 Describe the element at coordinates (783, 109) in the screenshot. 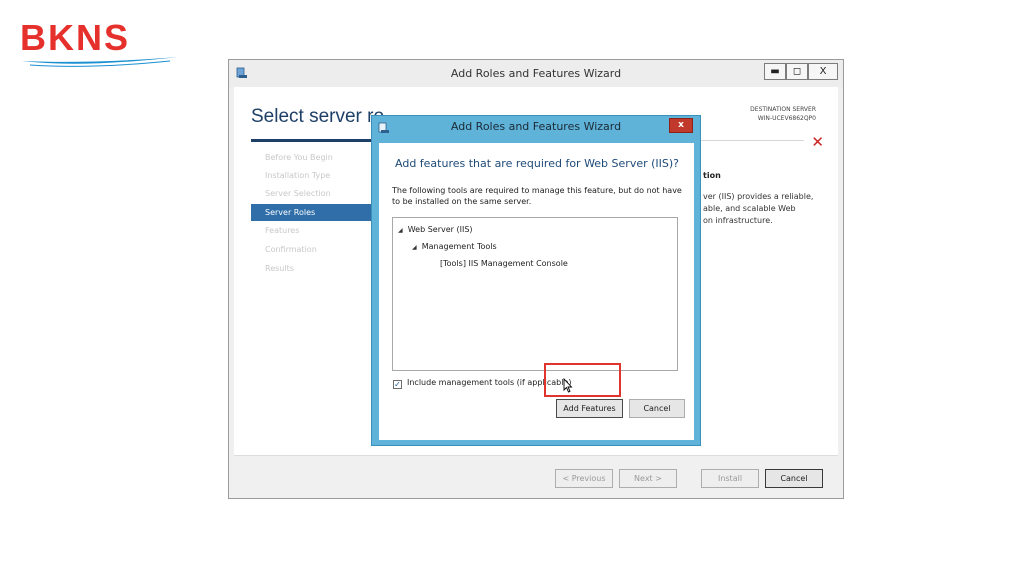

I see `destination-label: DESTINATION SERVER` at that location.